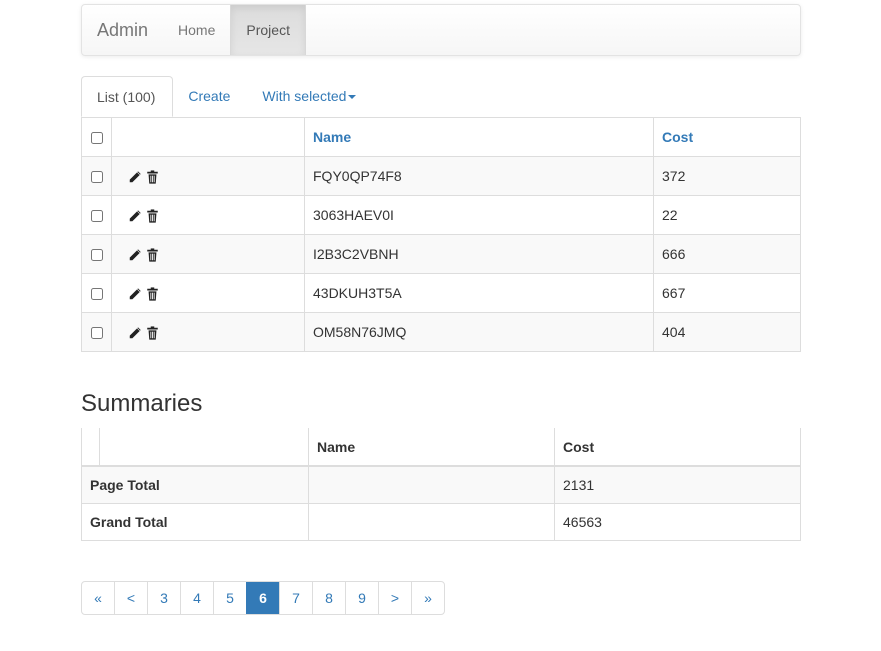 The image size is (881, 651). I want to click on summaries-label-header, so click(204, 447).